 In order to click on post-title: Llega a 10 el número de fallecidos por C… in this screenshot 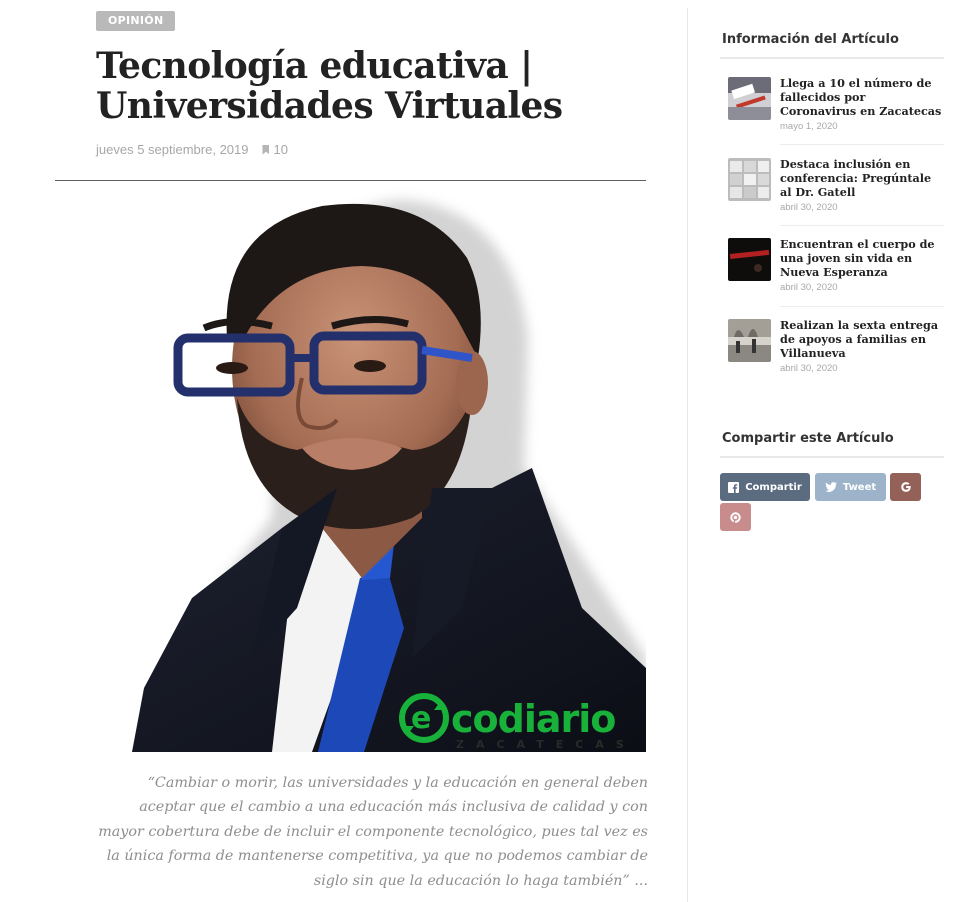, I will do `click(861, 97)`.